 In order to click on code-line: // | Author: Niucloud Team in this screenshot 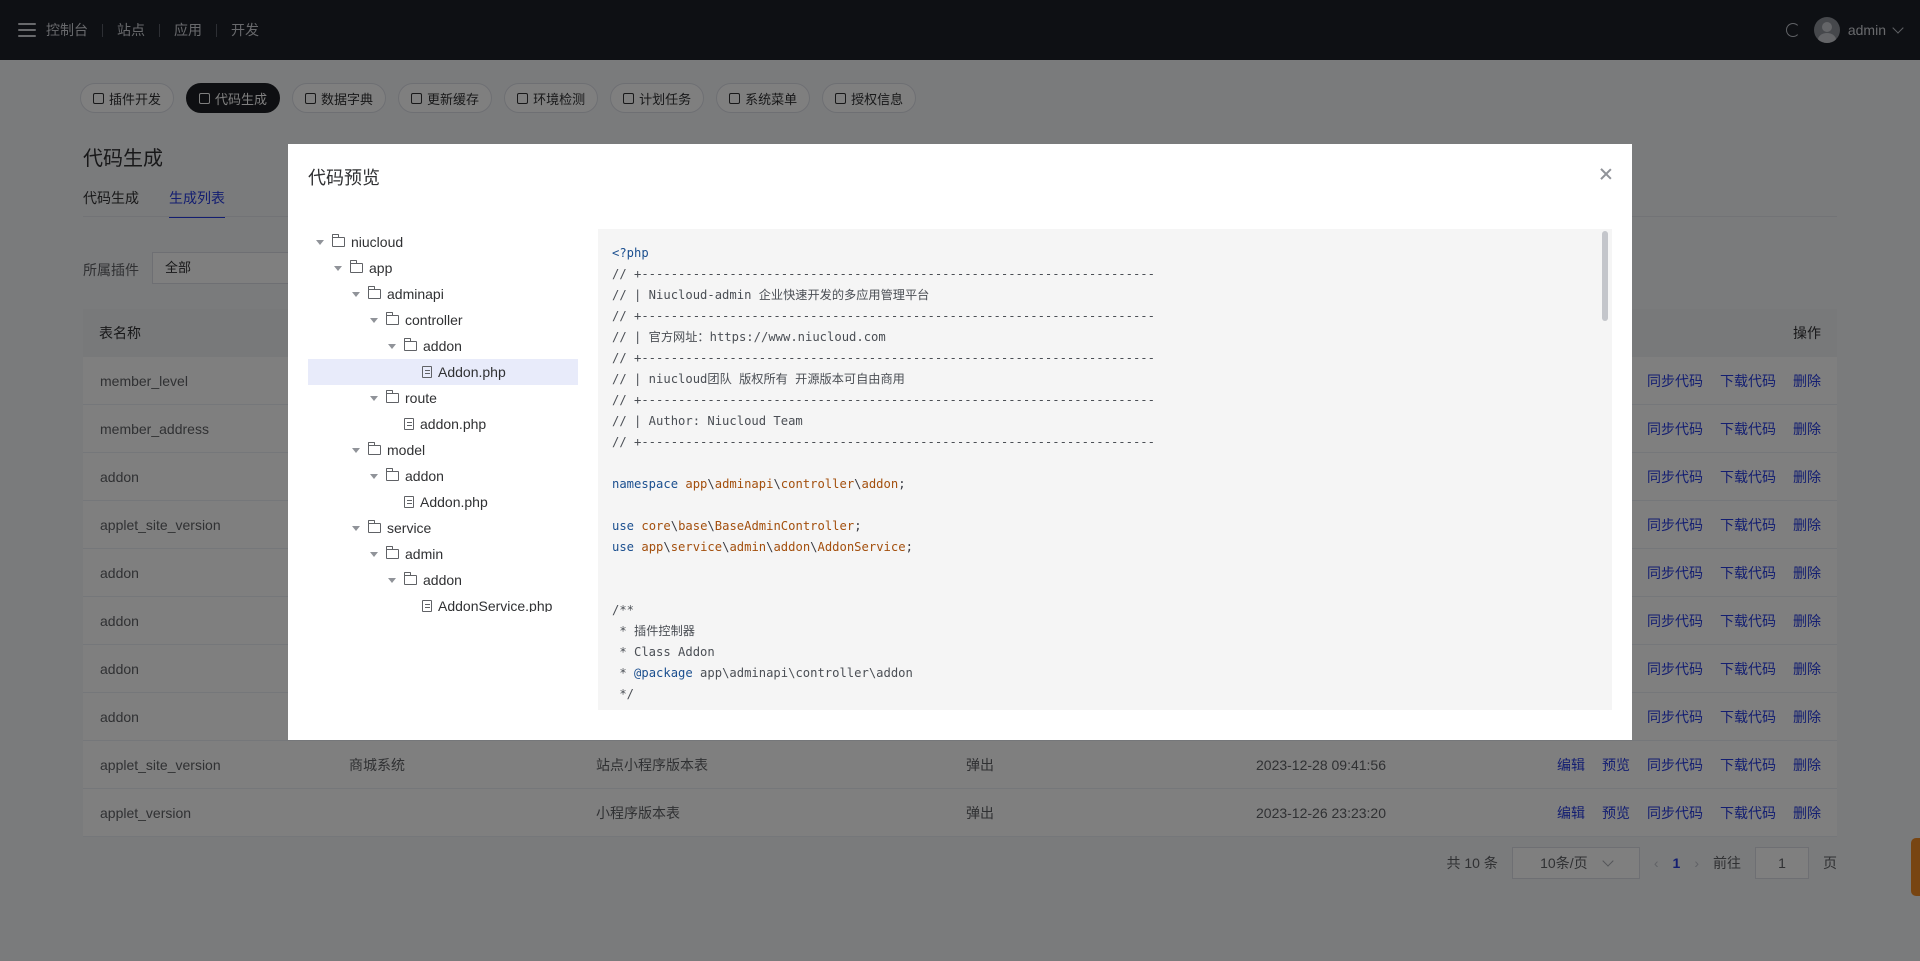, I will do `click(1105, 421)`.